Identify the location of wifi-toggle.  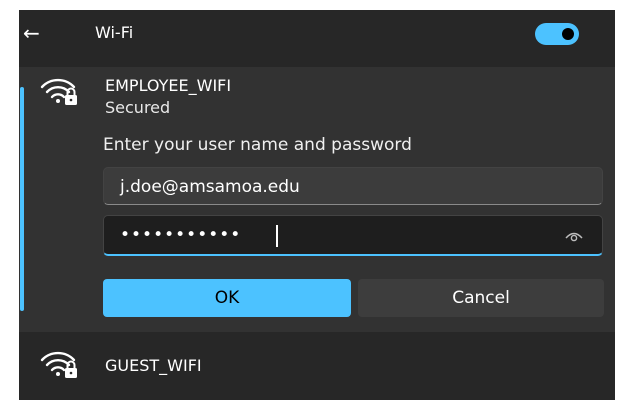
(557, 34).